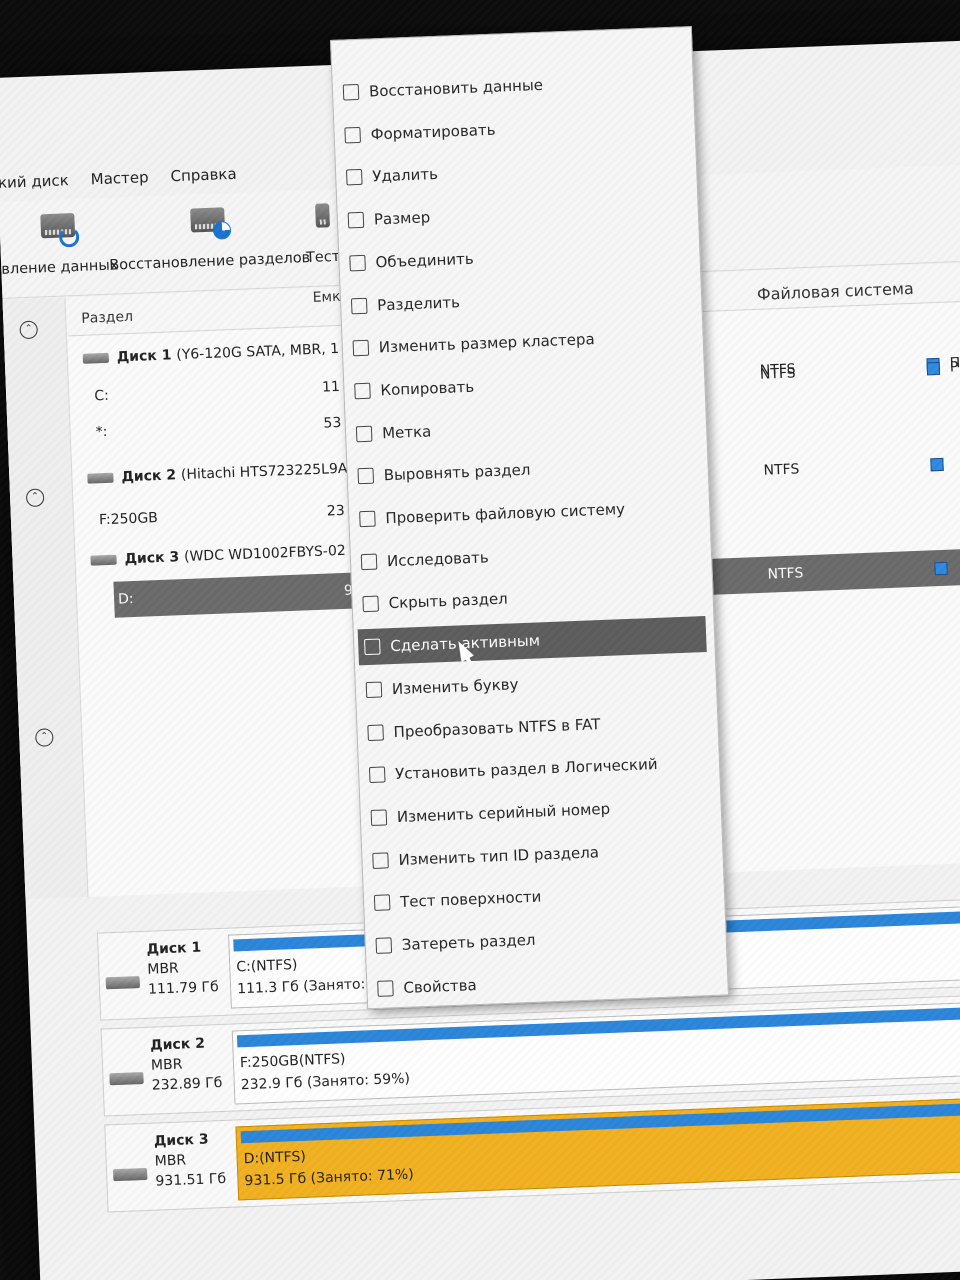 The width and height of the screenshot is (960, 1280). I want to click on context-menu-item-label: Изменить тип ID раздела, so click(499, 855).